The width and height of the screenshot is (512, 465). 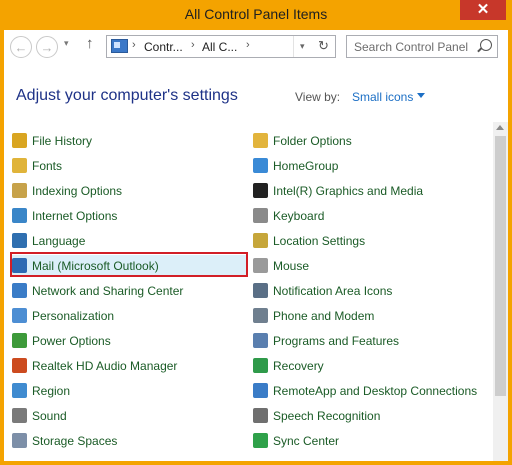 I want to click on control-panel-item: Language, so click(x=130, y=241).